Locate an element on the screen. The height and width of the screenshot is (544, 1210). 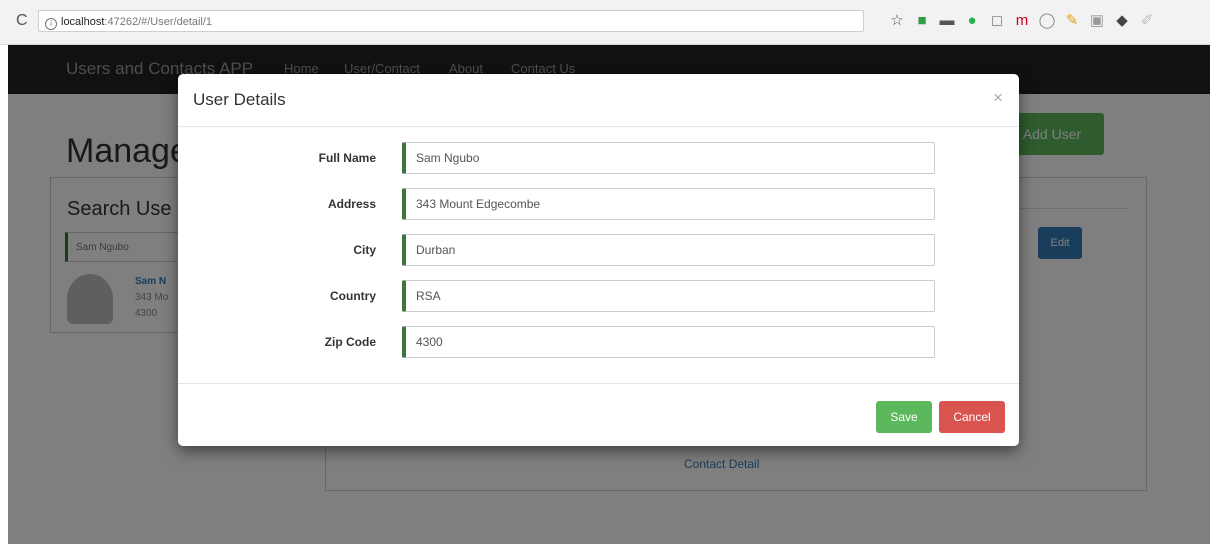
form-row-full-name: Full Name Sam Ngubo is located at coordinates (598, 159).